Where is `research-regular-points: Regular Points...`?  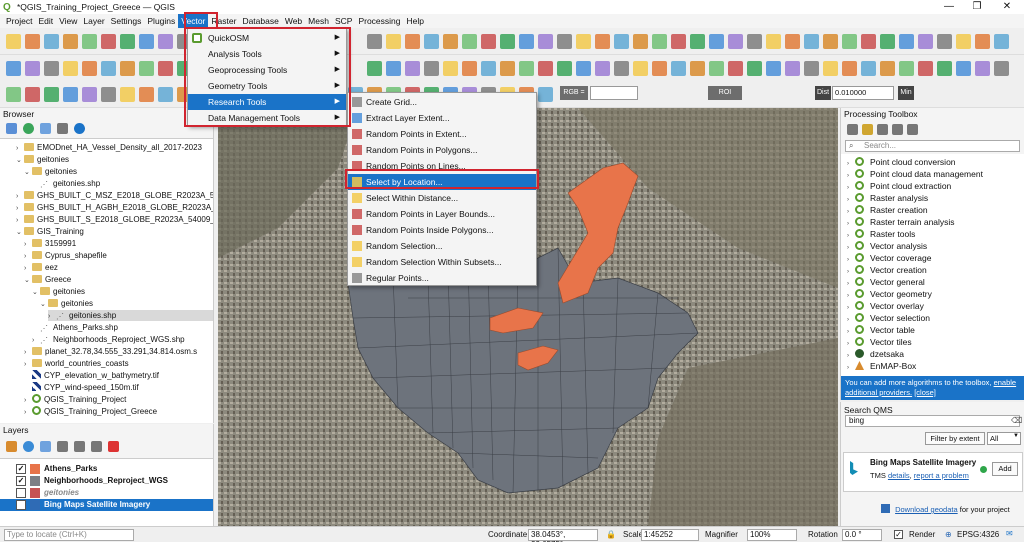
research-regular-points: Regular Points... is located at coordinates (442, 278).